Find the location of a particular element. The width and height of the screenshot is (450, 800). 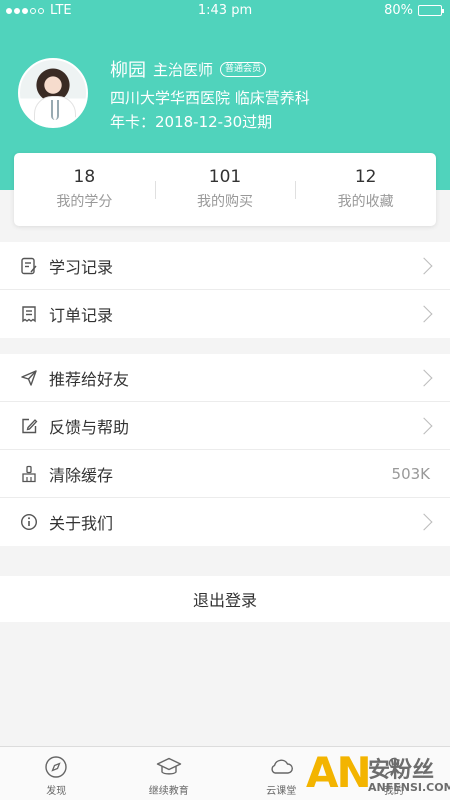

graduation-cap-icon is located at coordinates (168, 766).